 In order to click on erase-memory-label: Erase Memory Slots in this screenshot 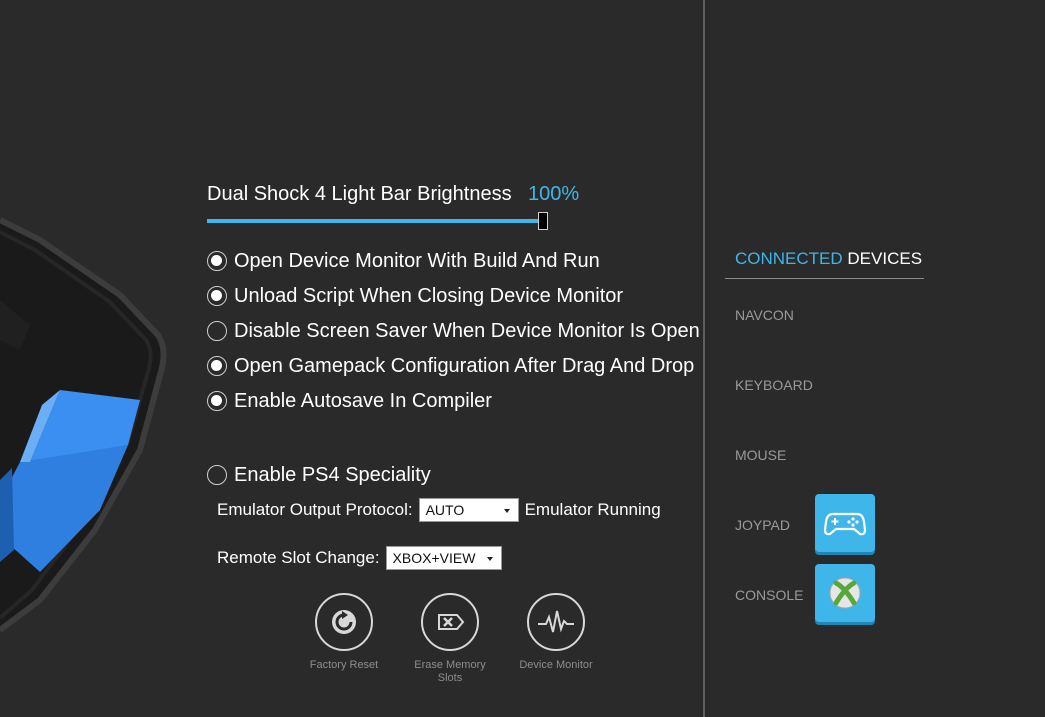, I will do `click(450, 671)`.